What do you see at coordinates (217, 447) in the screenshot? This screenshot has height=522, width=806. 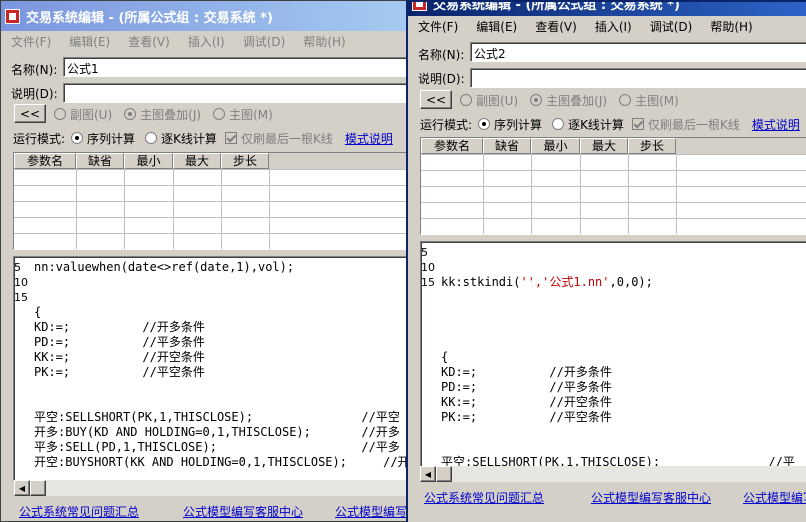 I see `code-line: 平多:SELL(PD,1,THISCLOSE); //平多` at bounding box center [217, 447].